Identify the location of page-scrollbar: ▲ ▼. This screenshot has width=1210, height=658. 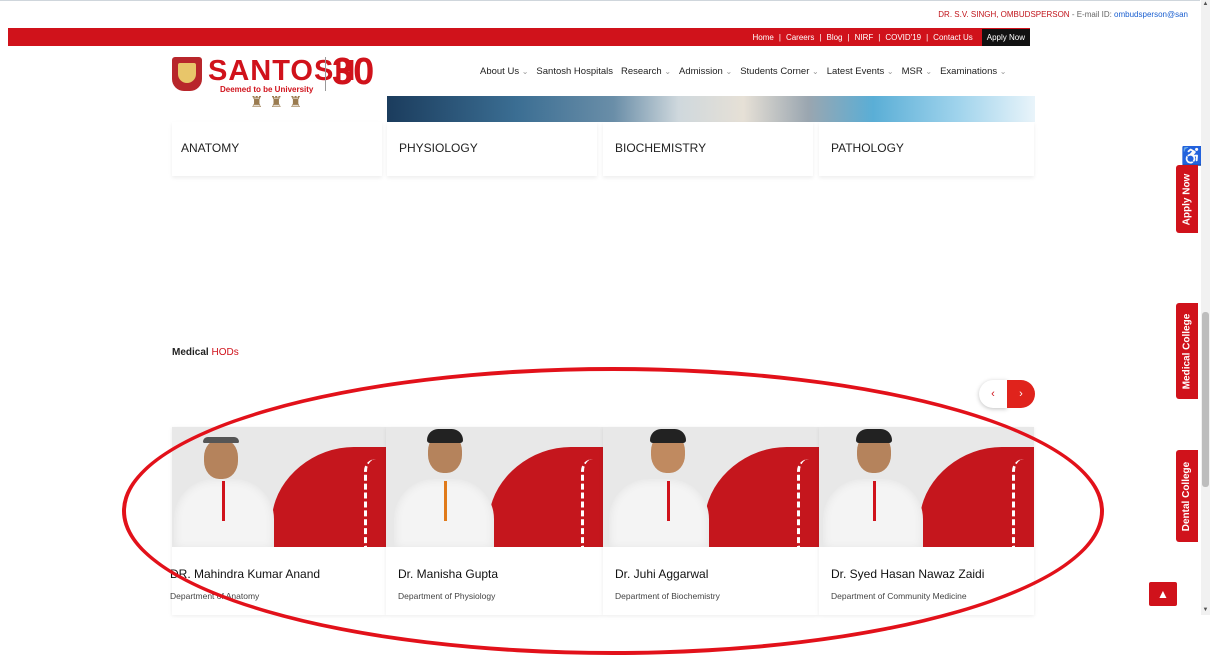
(1205, 307).